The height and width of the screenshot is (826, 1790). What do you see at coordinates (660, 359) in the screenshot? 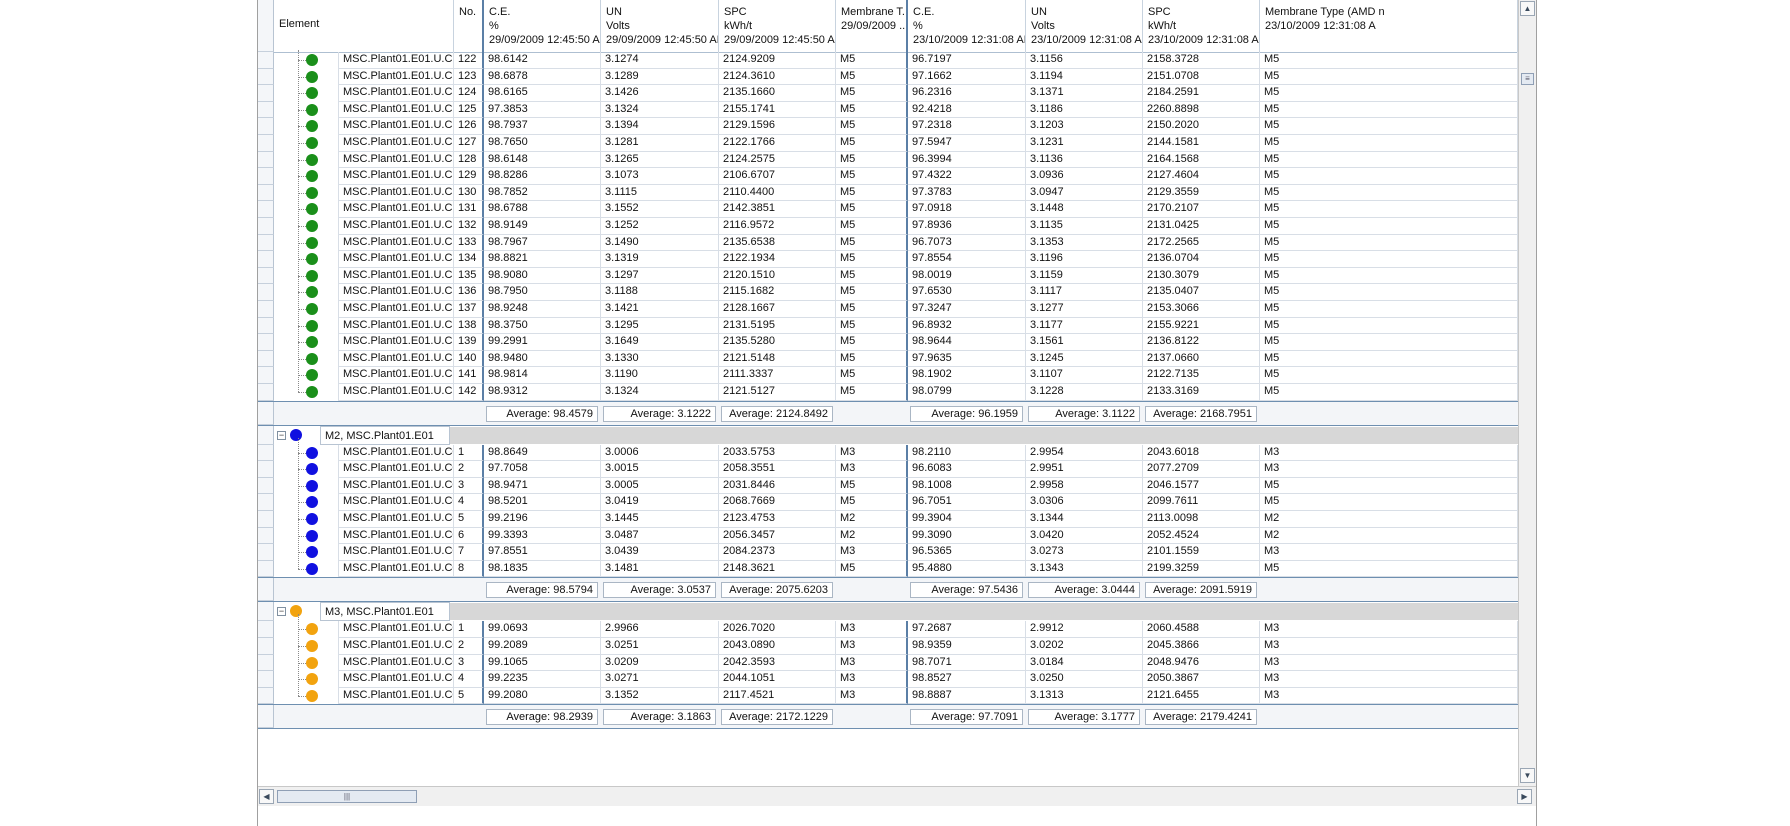
I see `value-cell: 3.1330` at bounding box center [660, 359].